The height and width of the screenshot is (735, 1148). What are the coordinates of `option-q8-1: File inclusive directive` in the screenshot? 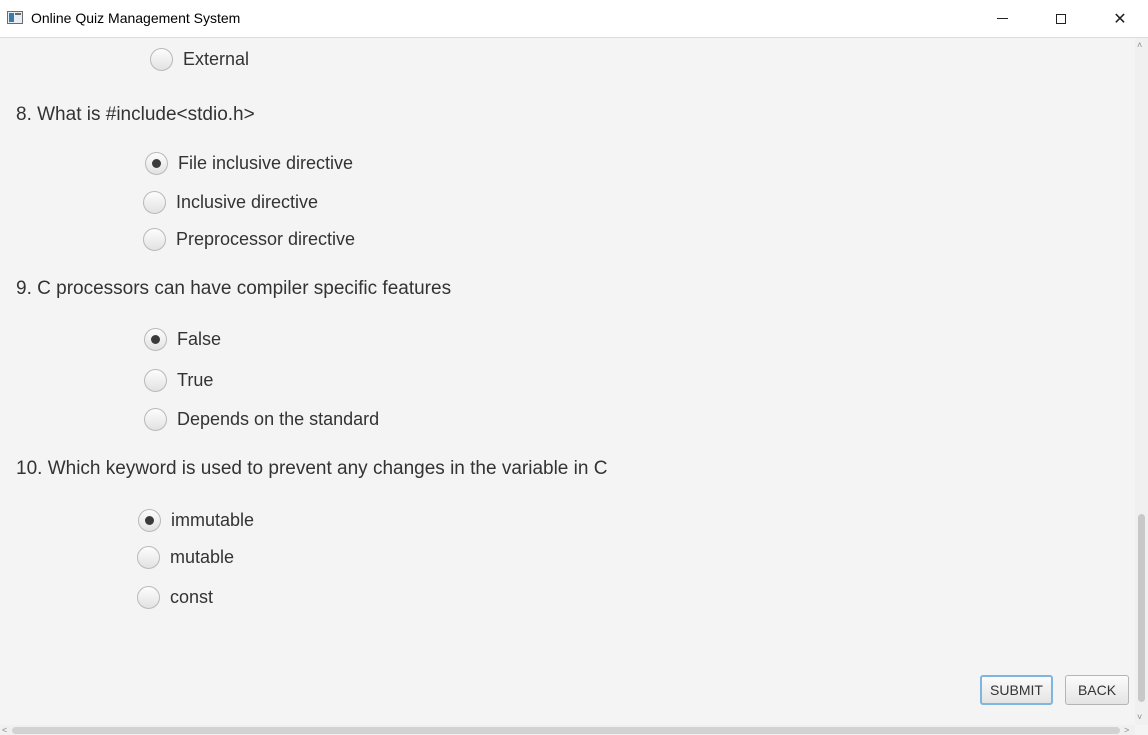 It's located at (249, 163).